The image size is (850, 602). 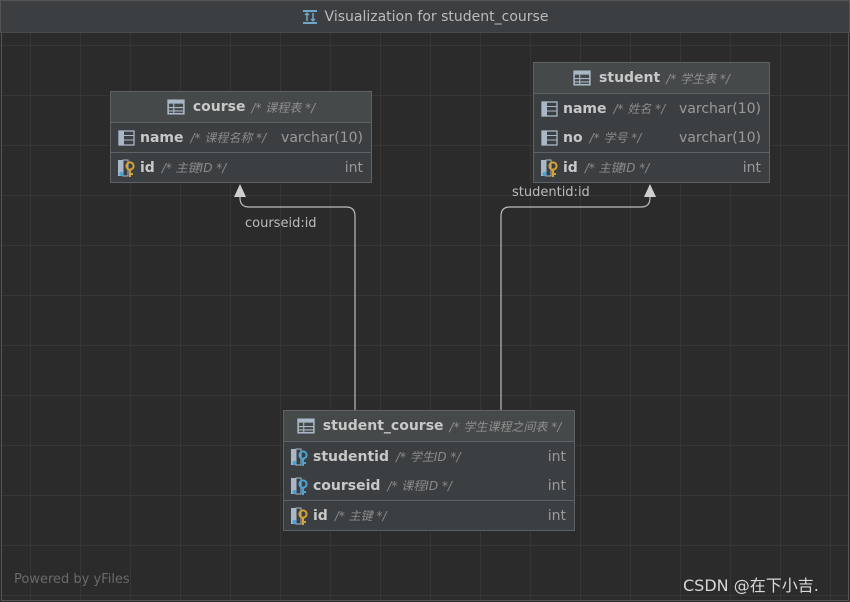 I want to click on column-name: no, so click(x=573, y=137).